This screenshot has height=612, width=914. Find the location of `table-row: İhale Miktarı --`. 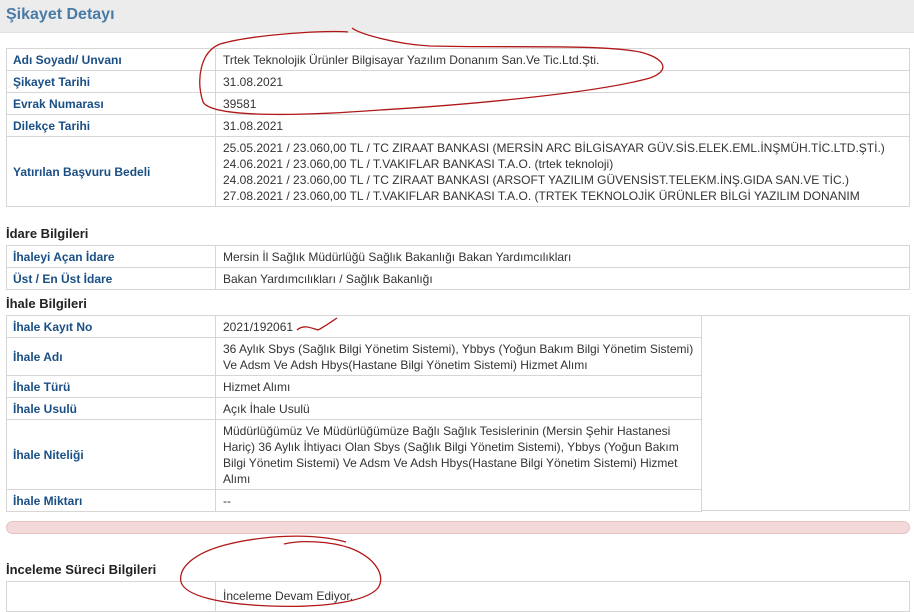

table-row: İhale Miktarı -- is located at coordinates (354, 500).